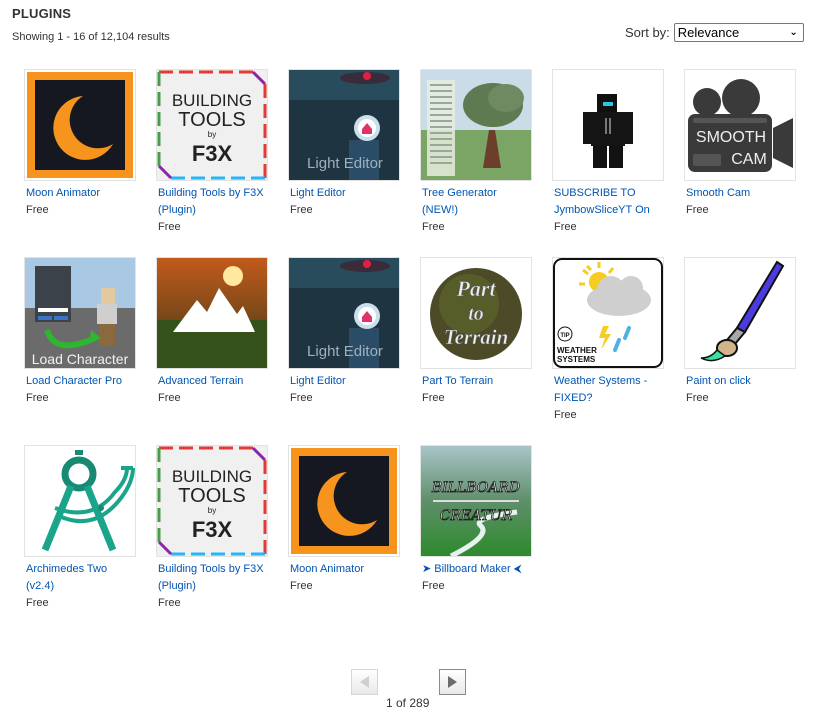 This screenshot has height=717, width=829. I want to click on archimedes-compass-thumbnail, so click(80, 501).